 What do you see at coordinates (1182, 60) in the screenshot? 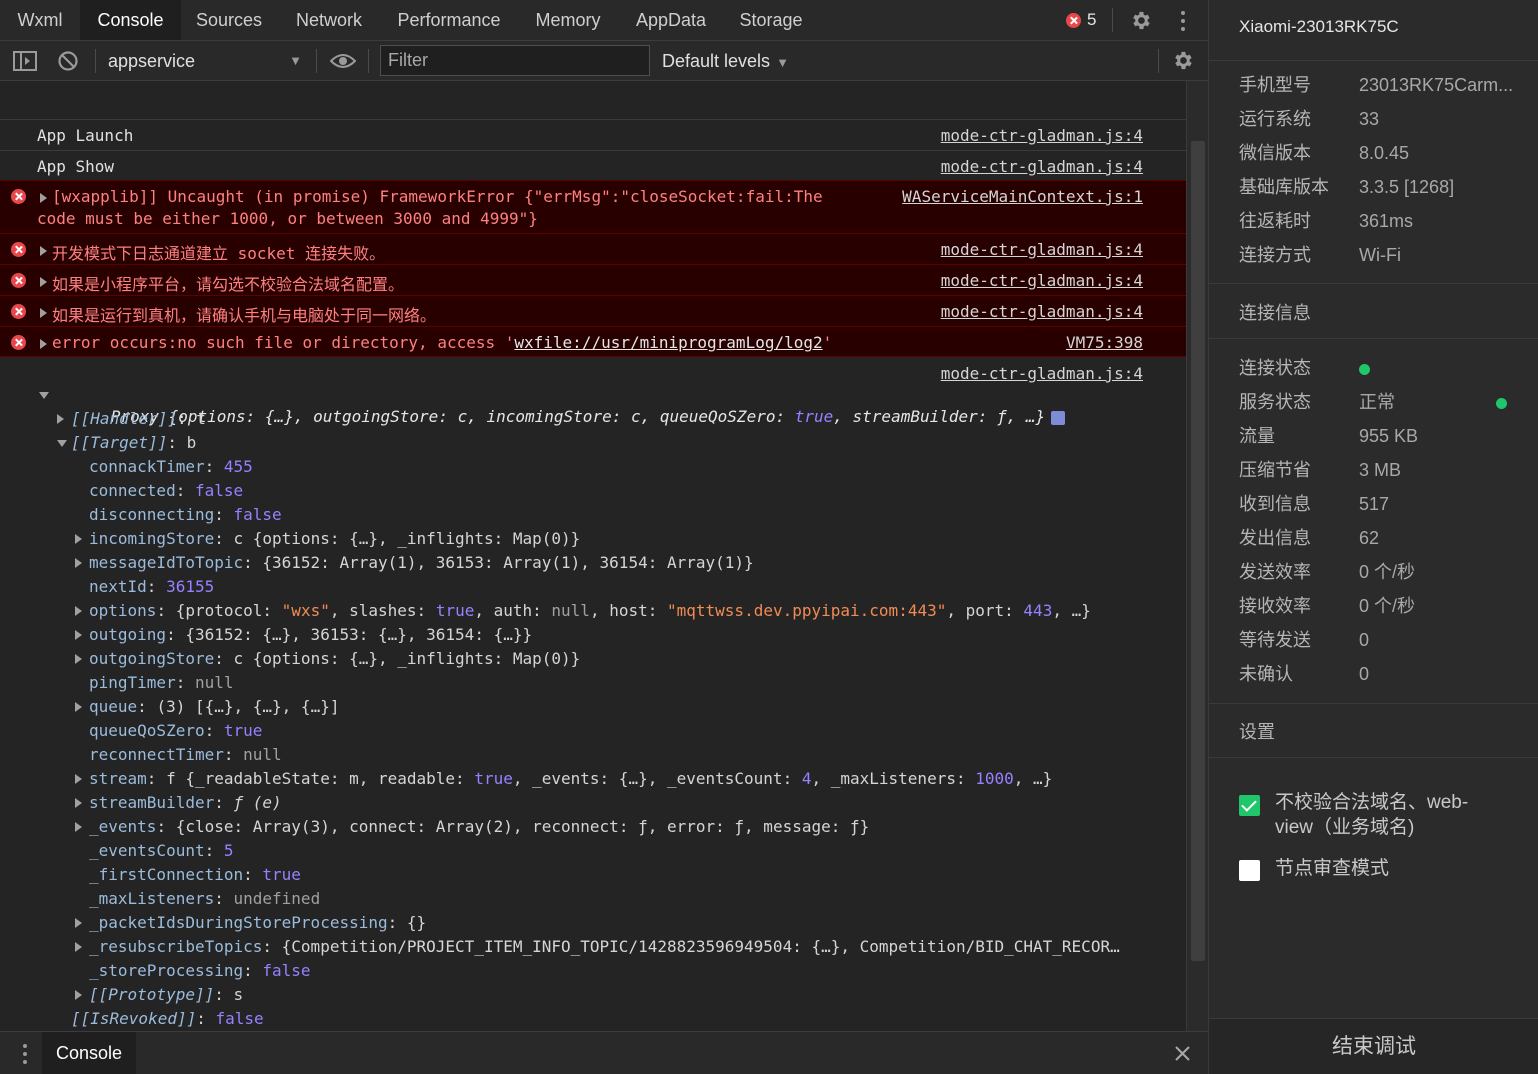
I see `console-settings-gear-icon` at bounding box center [1182, 60].